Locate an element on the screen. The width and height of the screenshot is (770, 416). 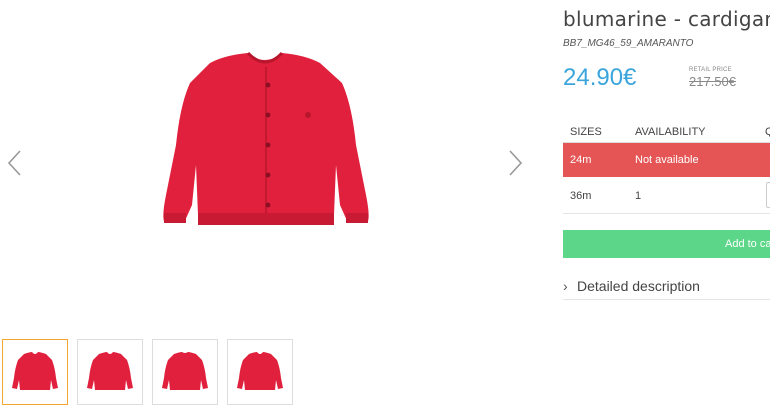
table-row: 24m Not available is located at coordinates (666, 160).